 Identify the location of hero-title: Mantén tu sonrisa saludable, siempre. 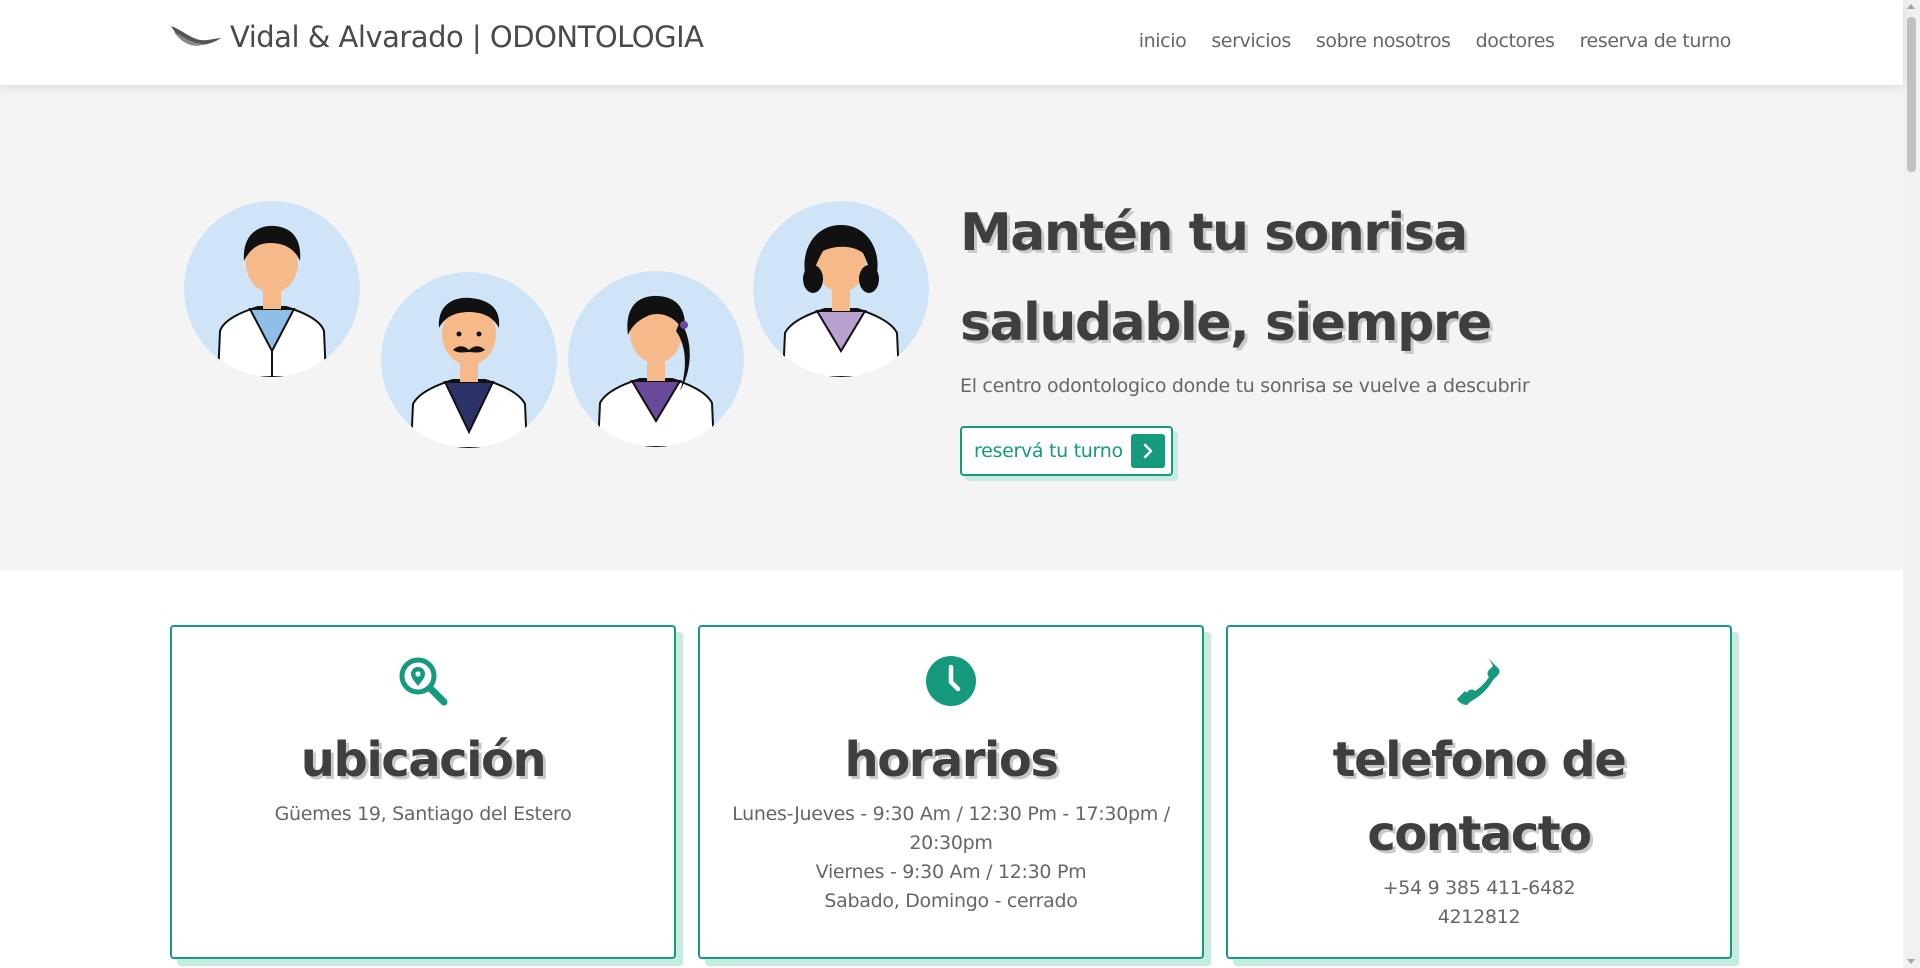
(1226, 278).